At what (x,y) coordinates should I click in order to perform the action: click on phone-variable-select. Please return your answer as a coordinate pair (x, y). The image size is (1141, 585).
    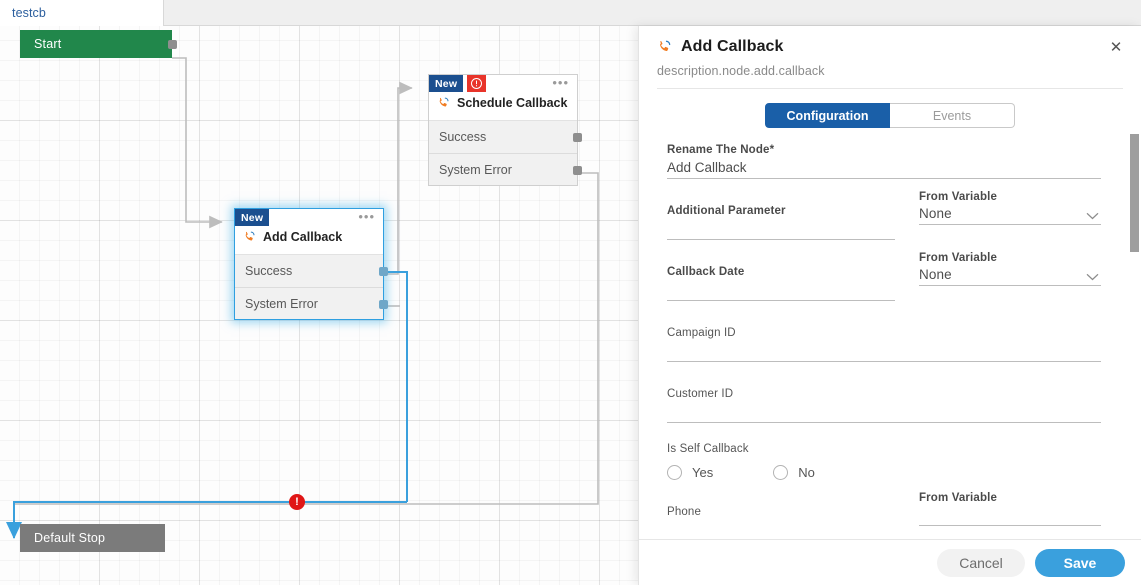
    Looking at the image, I should click on (1010, 515).